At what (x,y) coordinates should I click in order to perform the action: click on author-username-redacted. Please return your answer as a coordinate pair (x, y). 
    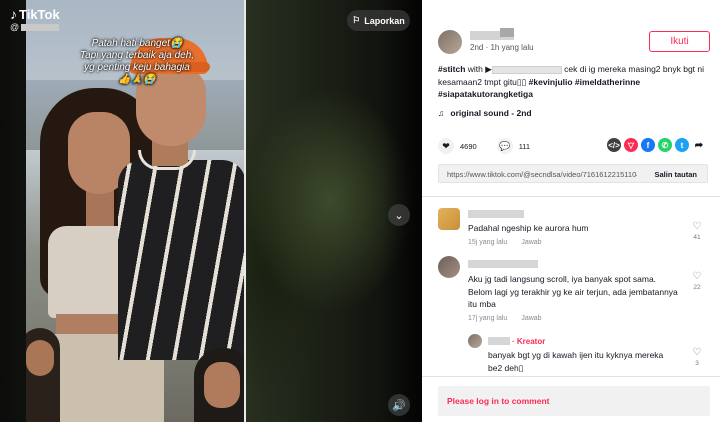
    Looking at the image, I should click on (492, 34).